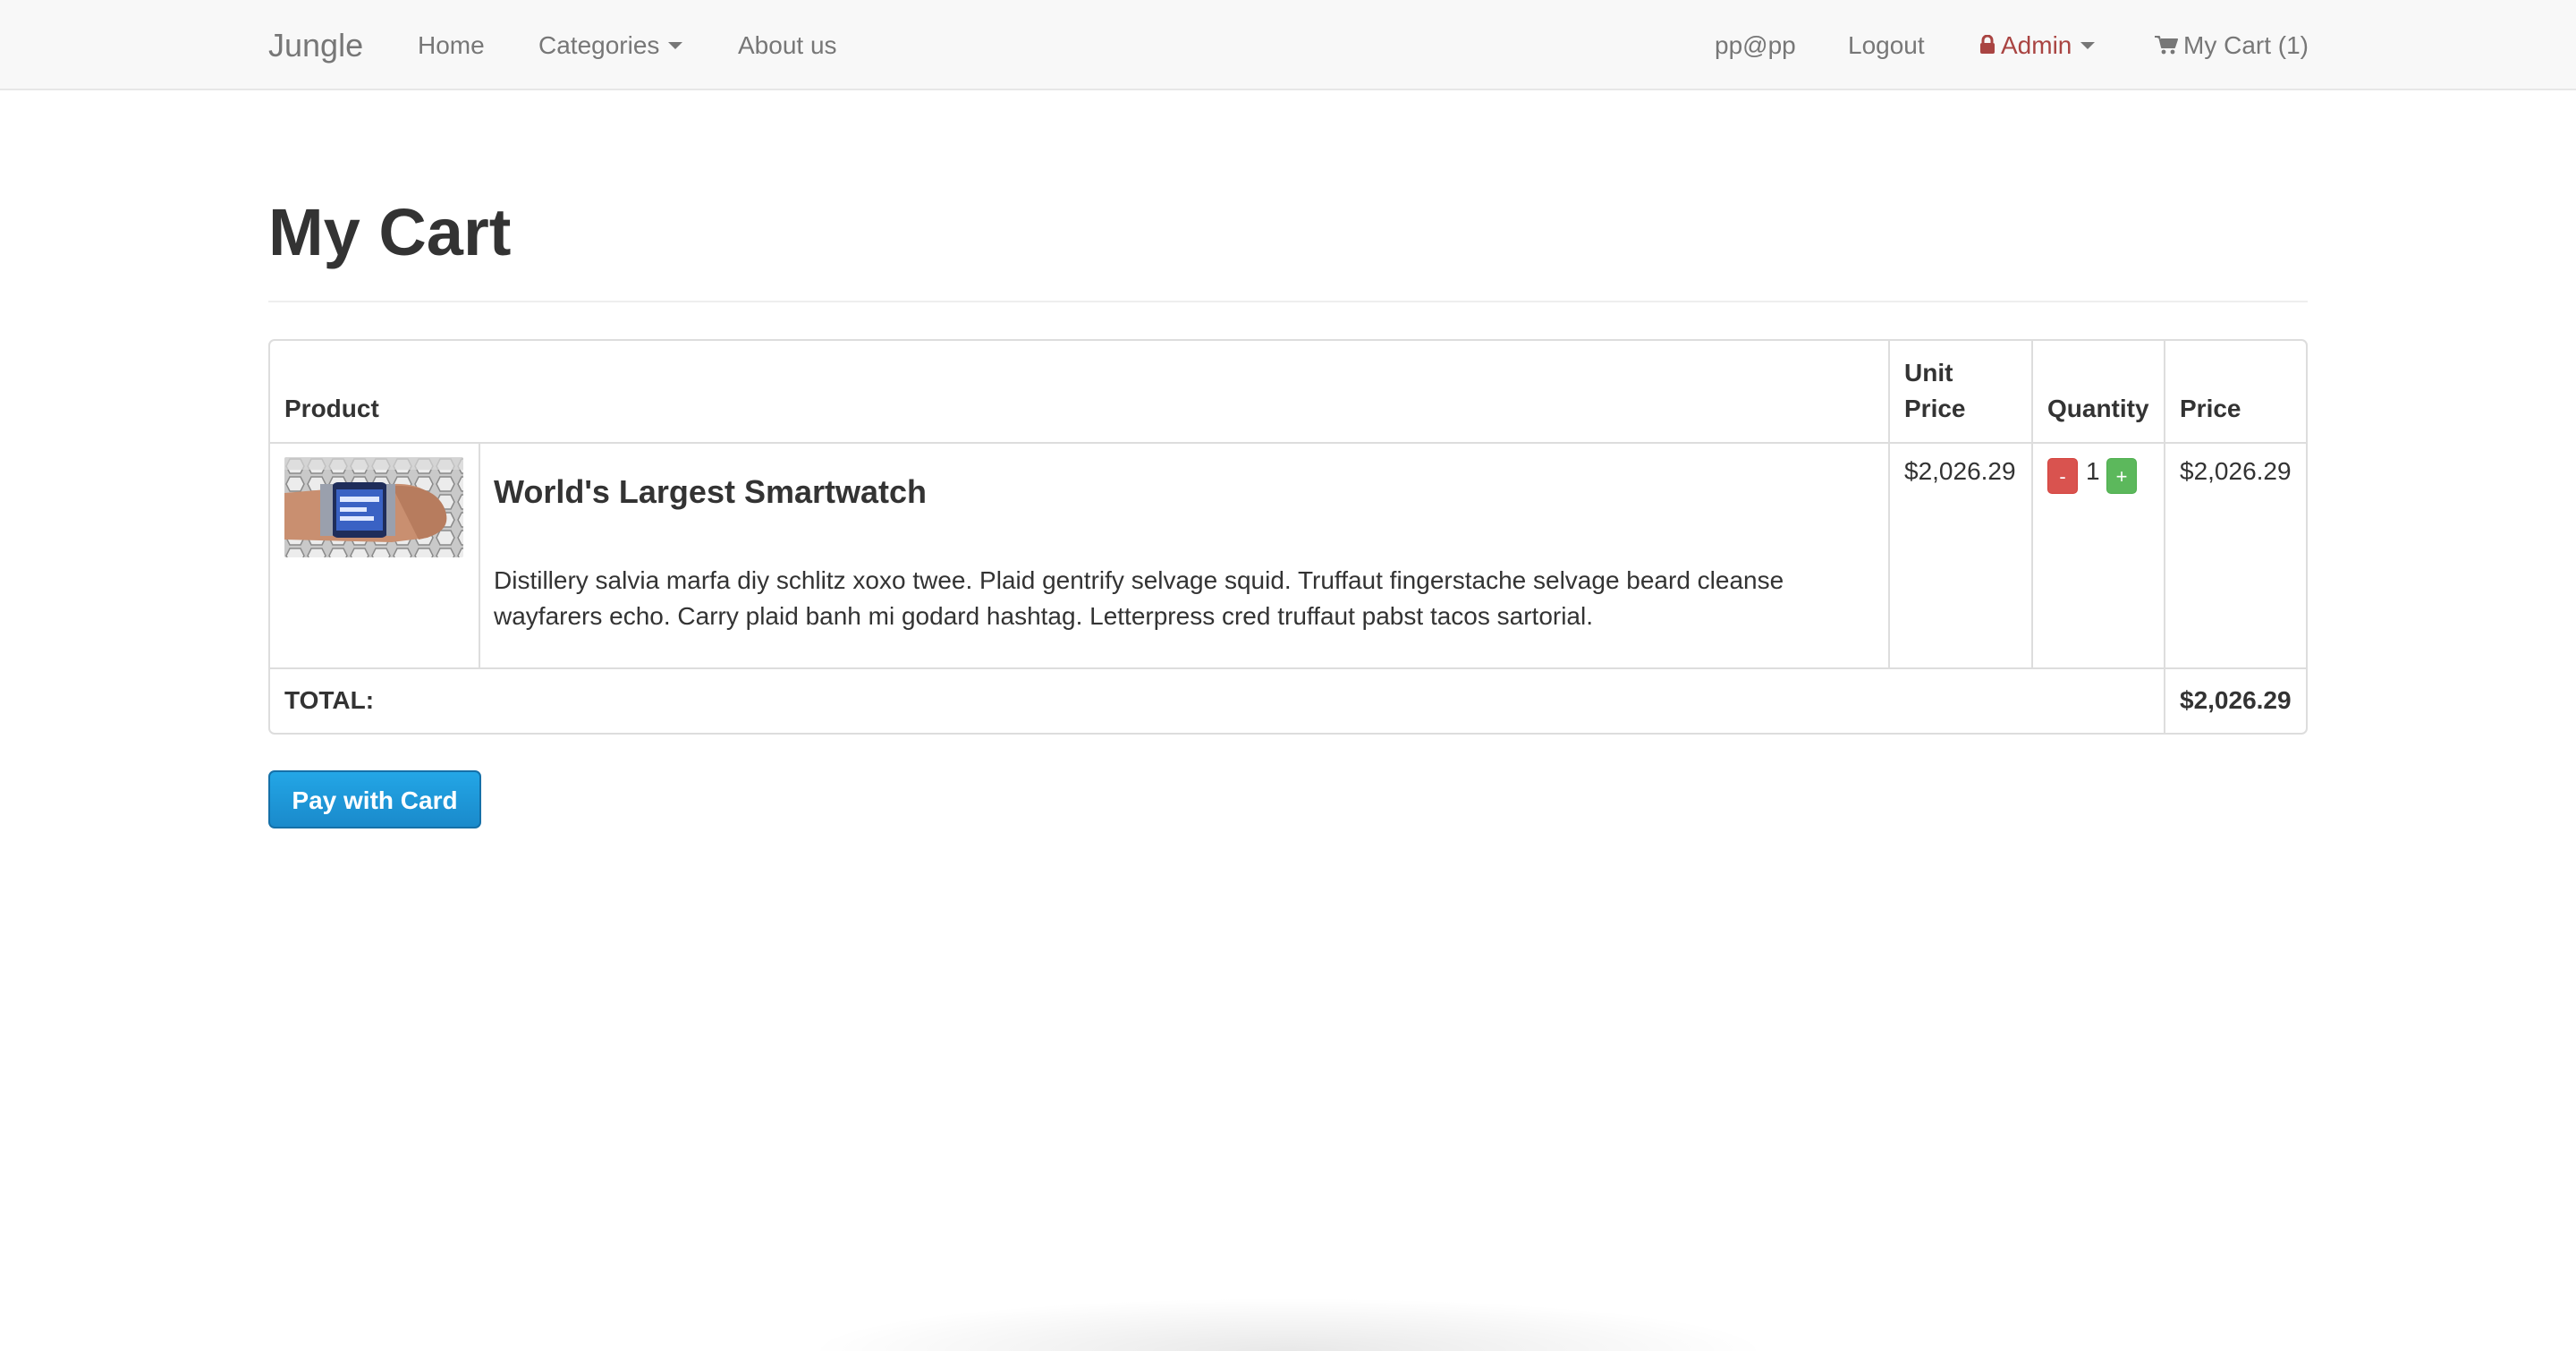  Describe the element at coordinates (599, 45) in the screenshot. I see `nav-categories-label: Categories` at that location.